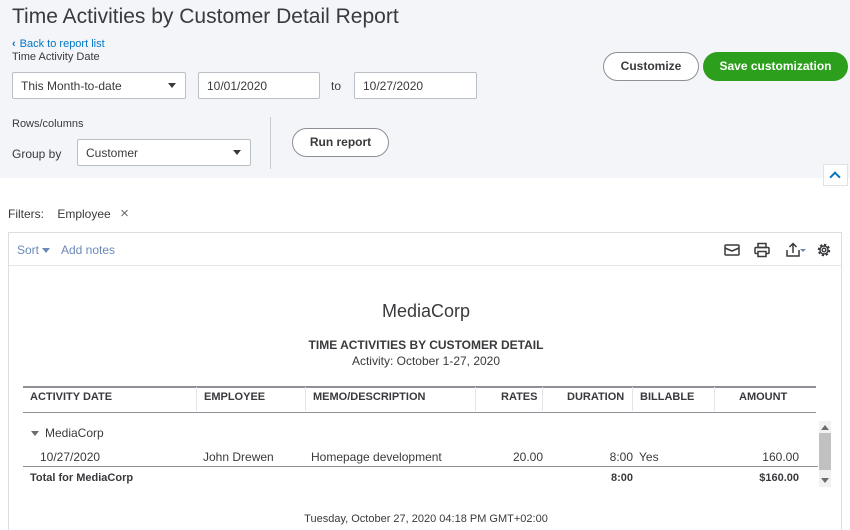 This screenshot has height=530, width=850. Describe the element at coordinates (651, 66) in the screenshot. I see `customize-button: Customize` at that location.